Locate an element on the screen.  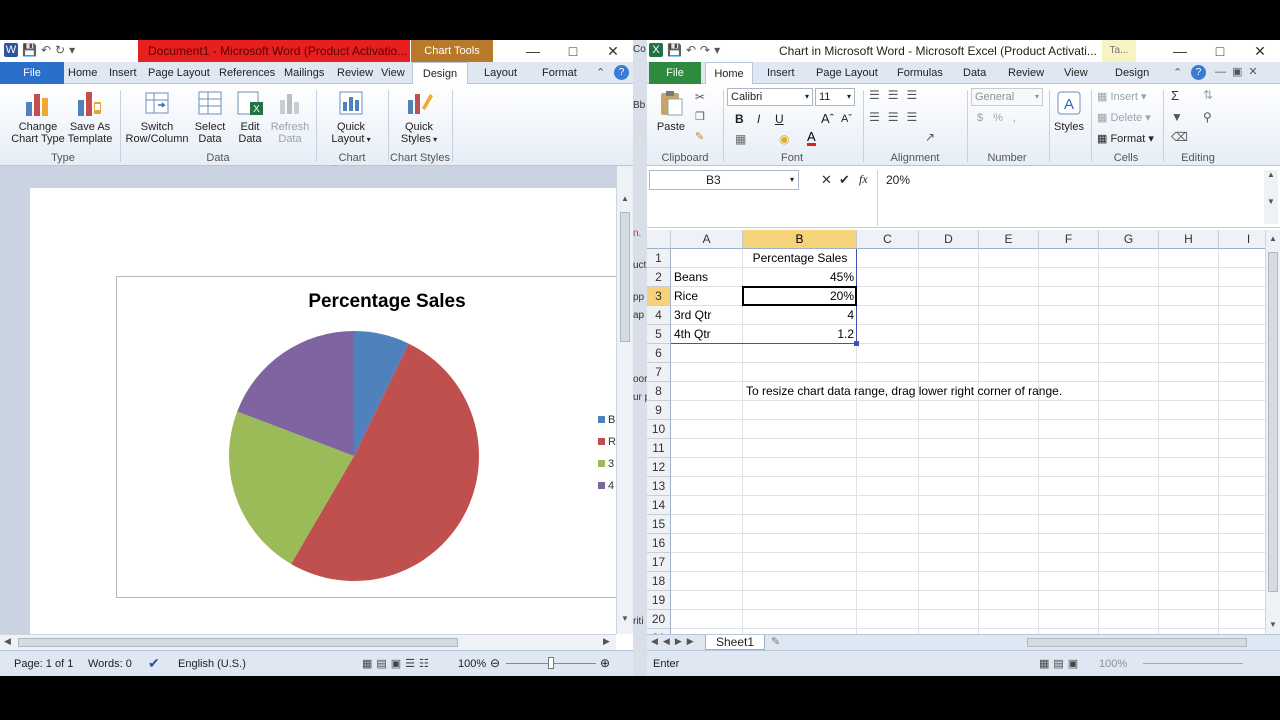
page-count: Page: 1 of 1 is located at coordinates (43, 664).